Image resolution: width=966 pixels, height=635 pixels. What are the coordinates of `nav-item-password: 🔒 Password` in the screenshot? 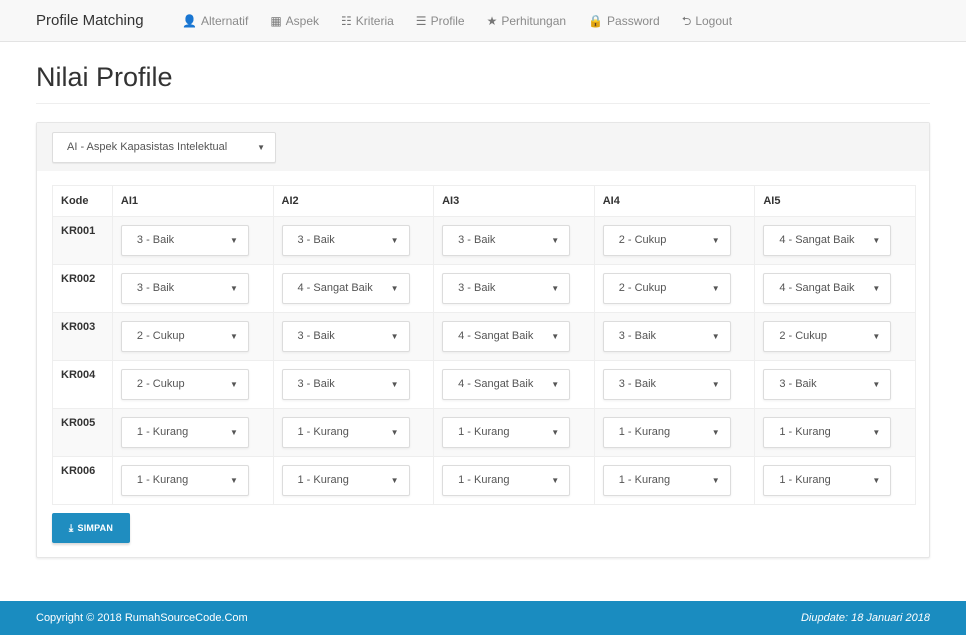 It's located at (624, 21).